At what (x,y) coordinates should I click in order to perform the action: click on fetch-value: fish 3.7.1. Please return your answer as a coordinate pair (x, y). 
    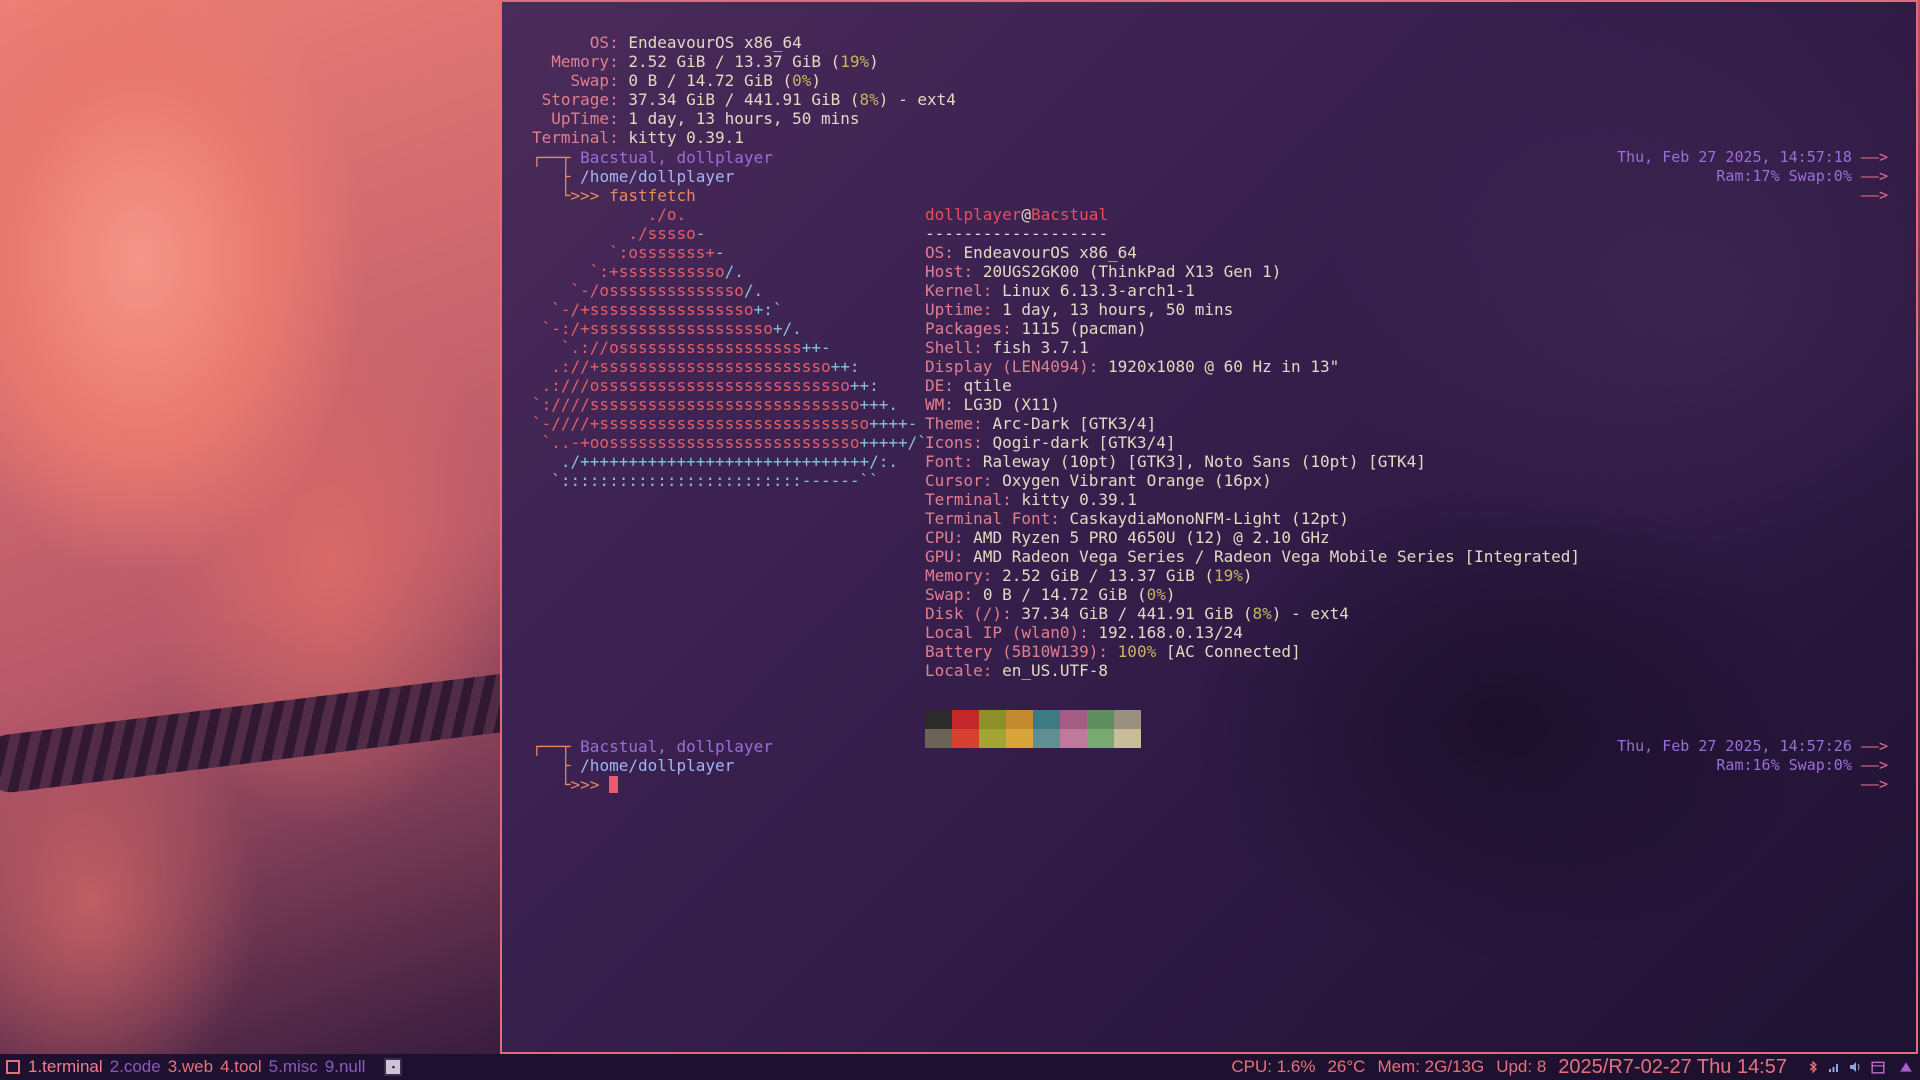
    Looking at the image, I should click on (1040, 347).